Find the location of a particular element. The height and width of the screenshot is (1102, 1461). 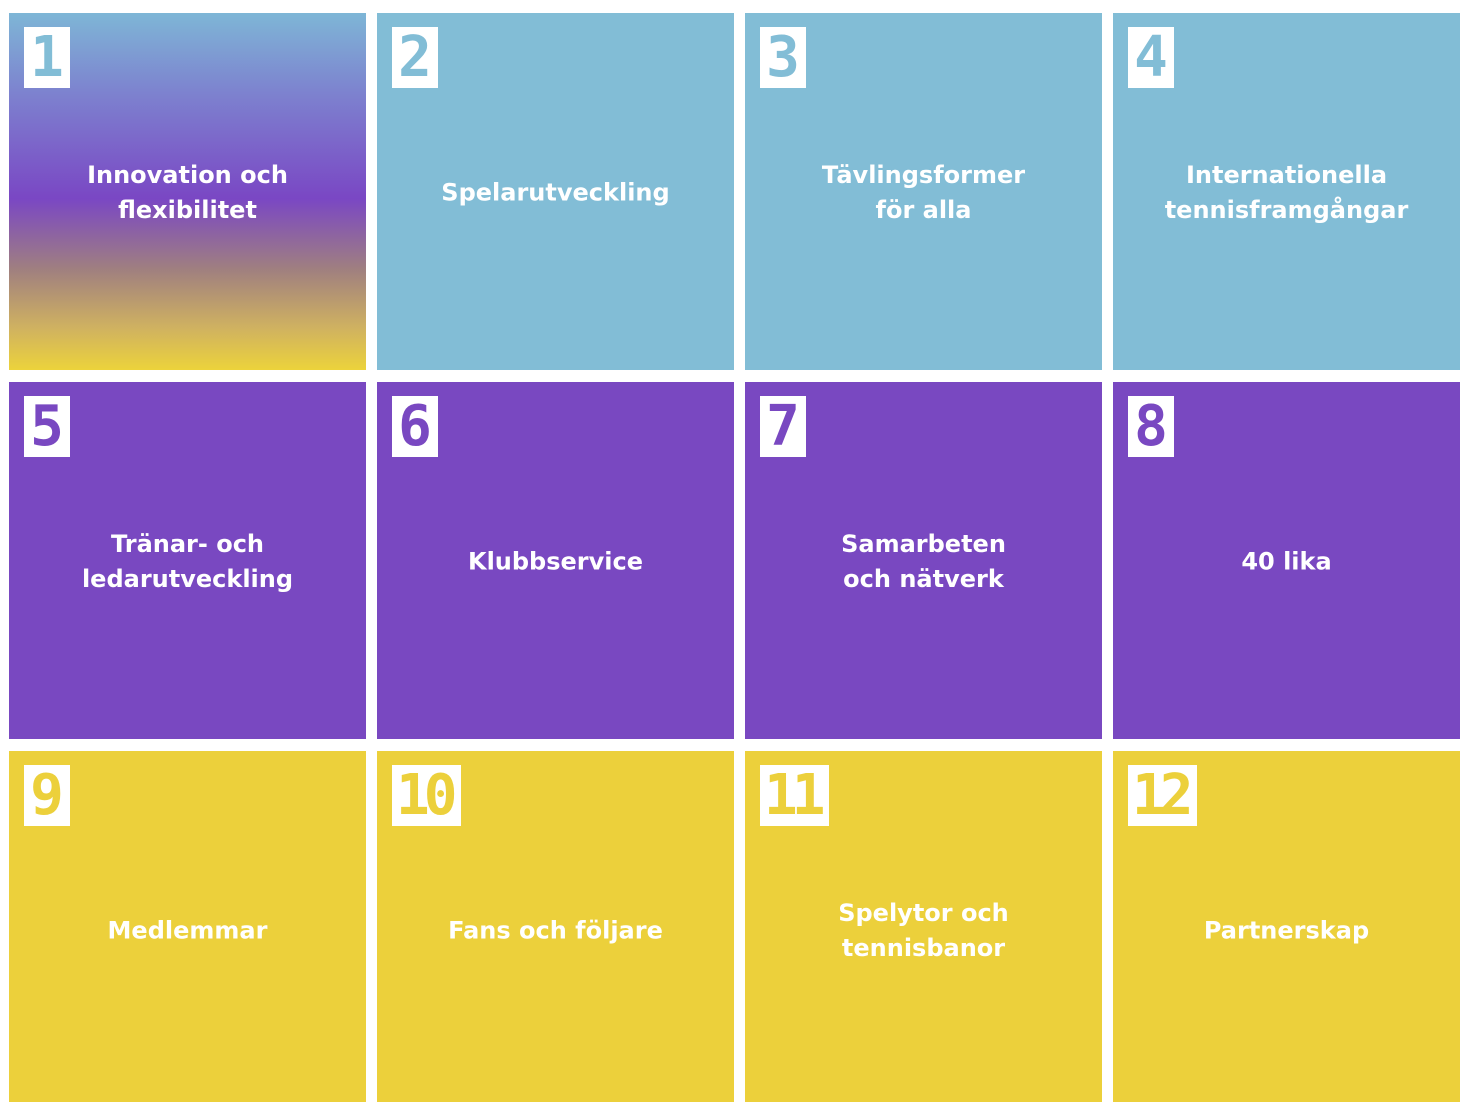

tile-number-badge: 9 is located at coordinates (47, 795).